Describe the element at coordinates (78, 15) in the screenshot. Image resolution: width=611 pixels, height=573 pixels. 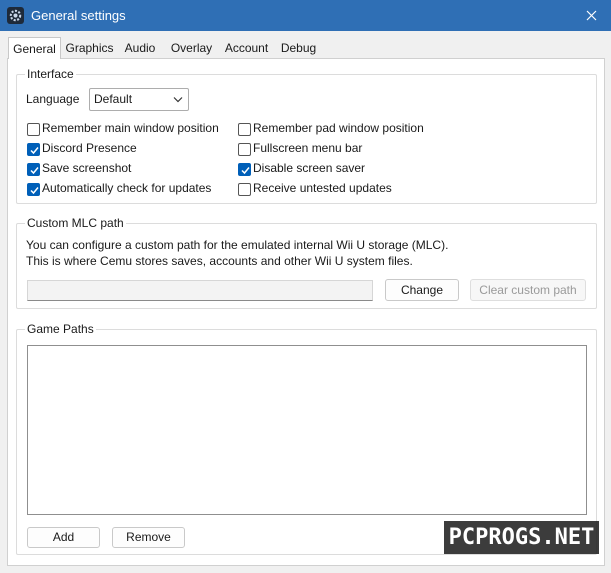
I see `window-title: General settings` at that location.